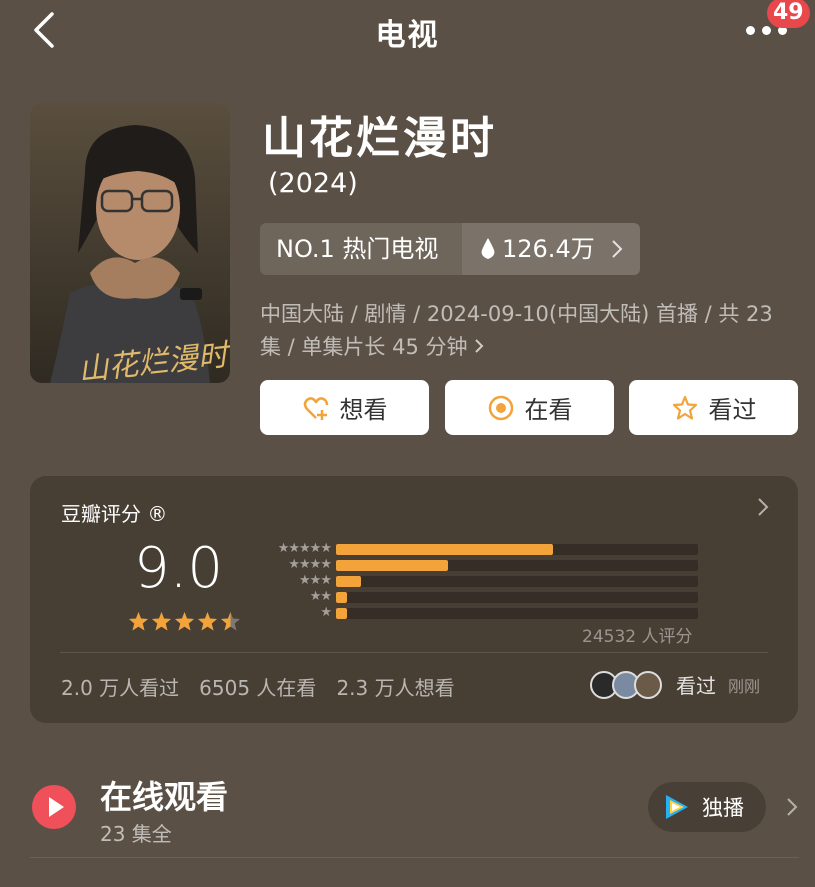  Describe the element at coordinates (488, 248) in the screenshot. I see `flame-icon` at that location.